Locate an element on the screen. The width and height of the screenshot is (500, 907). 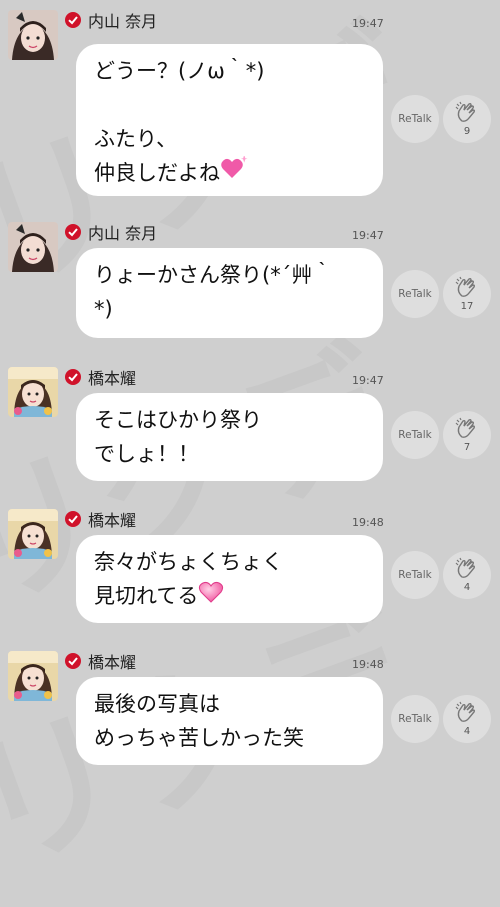
clap-count: 17 is located at coordinates (467, 306).